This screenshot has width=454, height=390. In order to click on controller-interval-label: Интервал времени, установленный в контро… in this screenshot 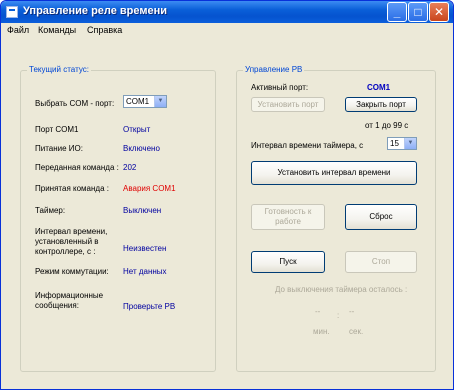, I will do `click(71, 241)`.